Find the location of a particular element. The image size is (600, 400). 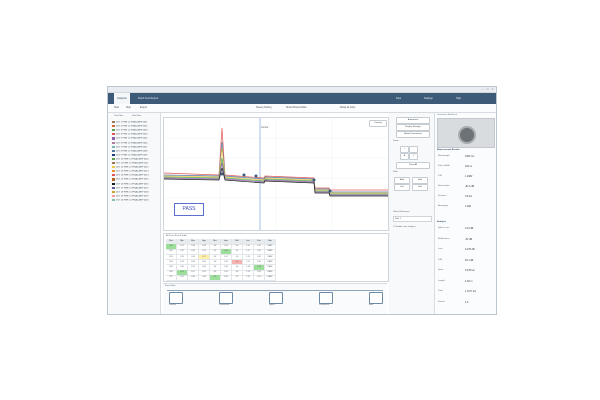

show-filtered-toggle: Show Filtered Data is located at coordinates (296, 107).